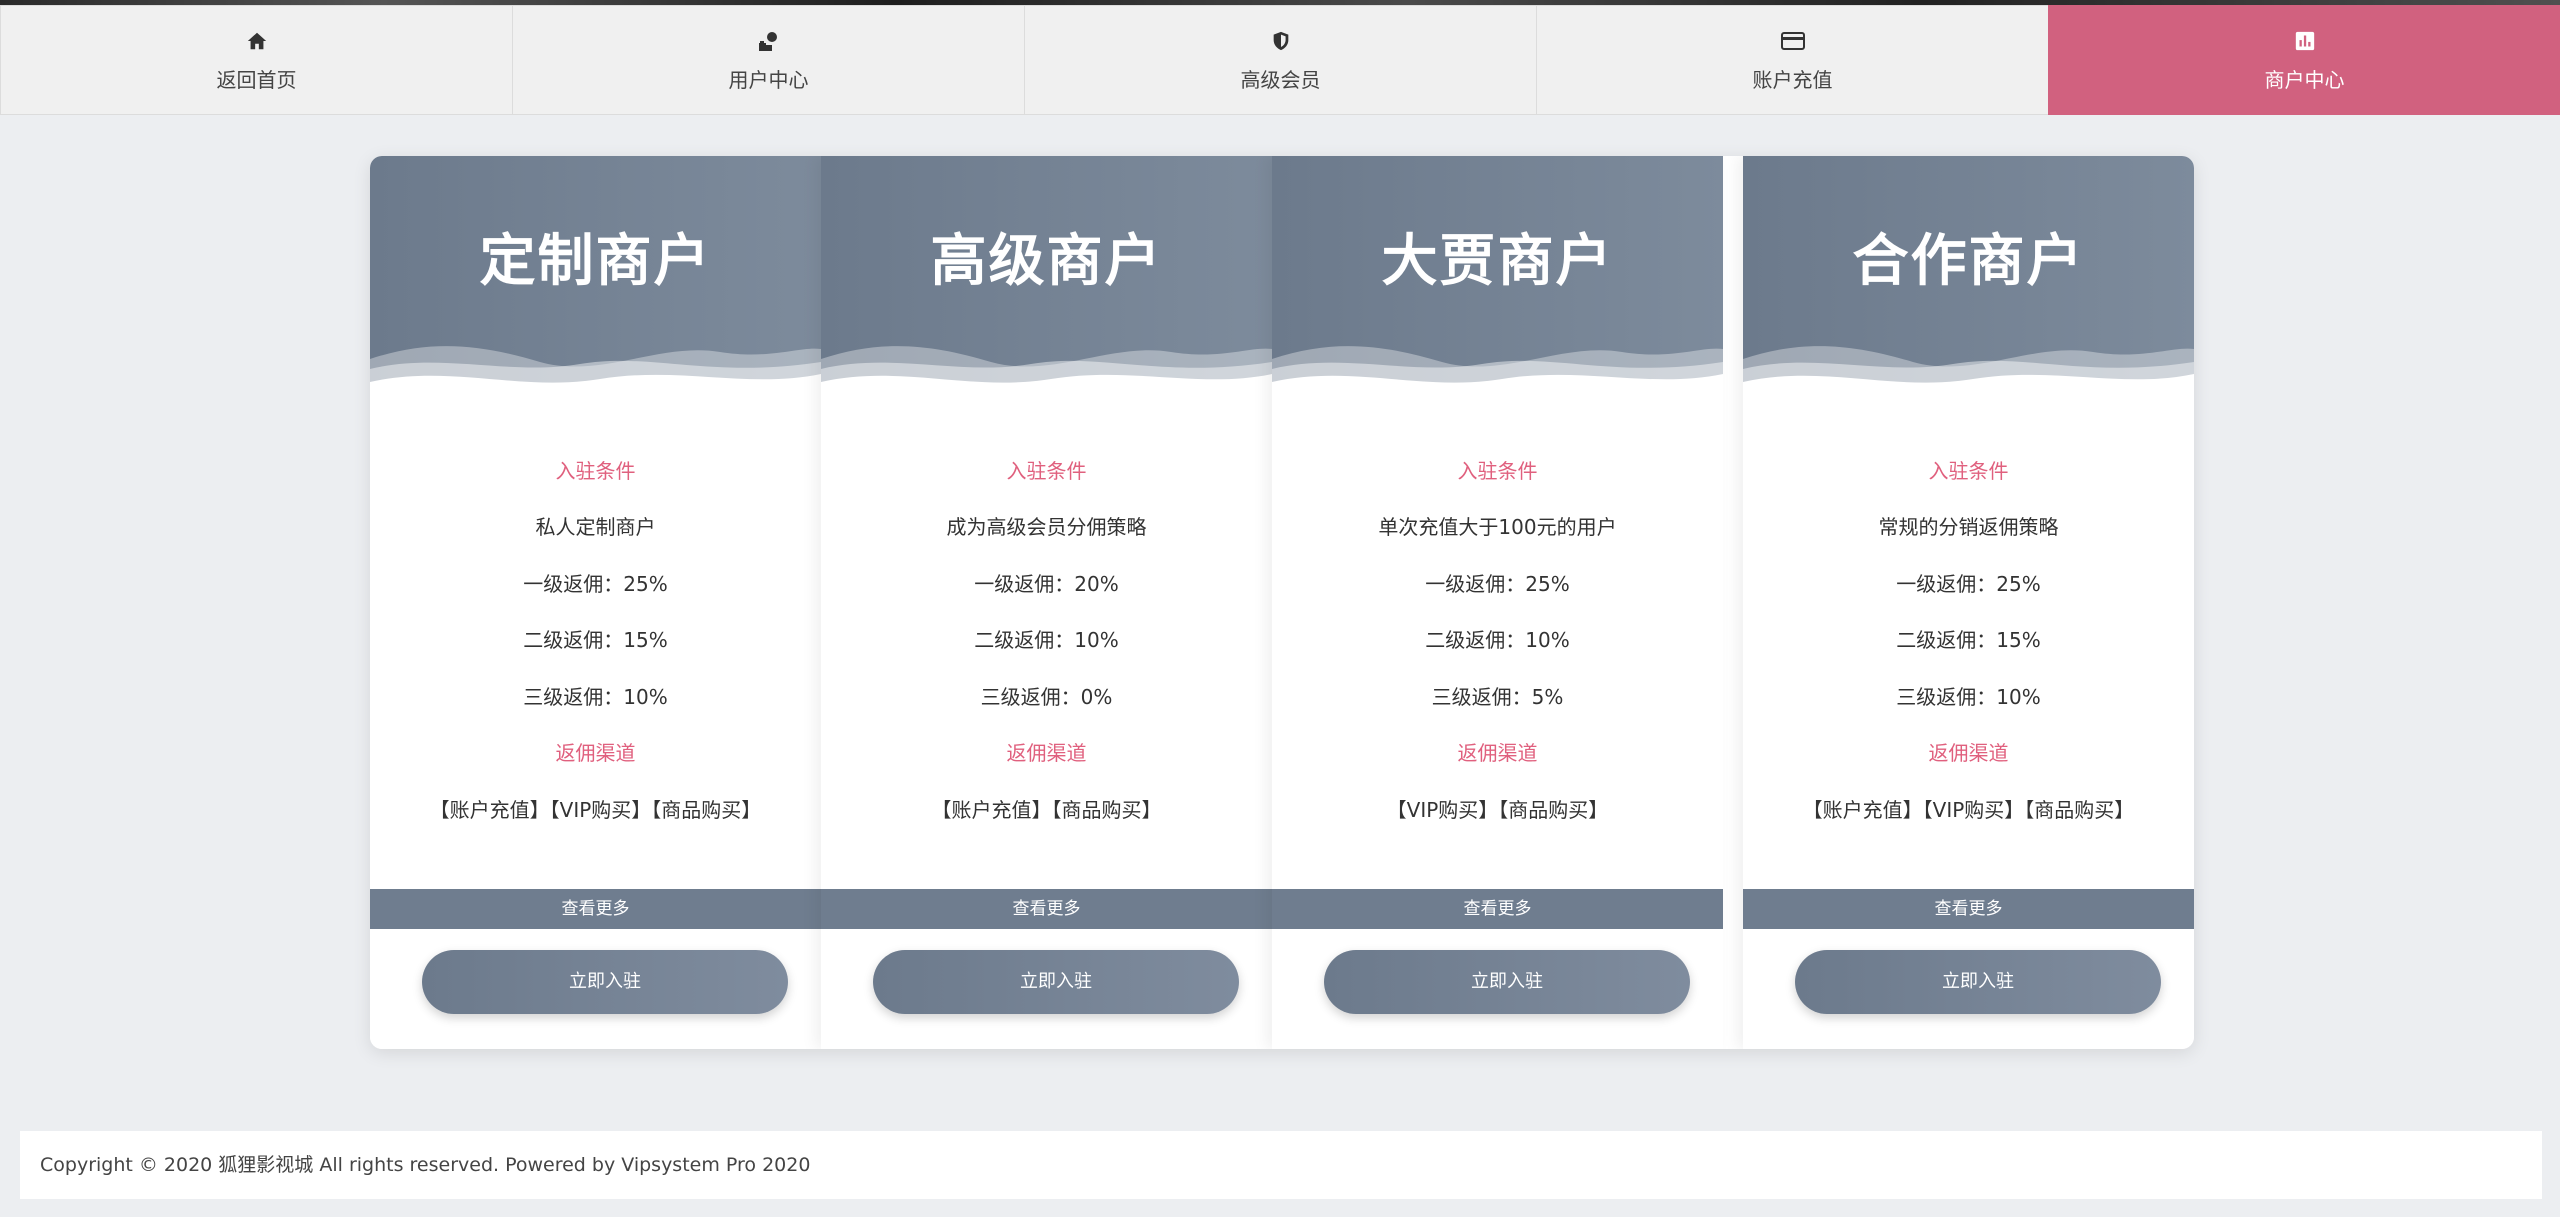  What do you see at coordinates (1497, 810) in the screenshot?
I see `channel-list: 【VIP购买】【商品购买】` at bounding box center [1497, 810].